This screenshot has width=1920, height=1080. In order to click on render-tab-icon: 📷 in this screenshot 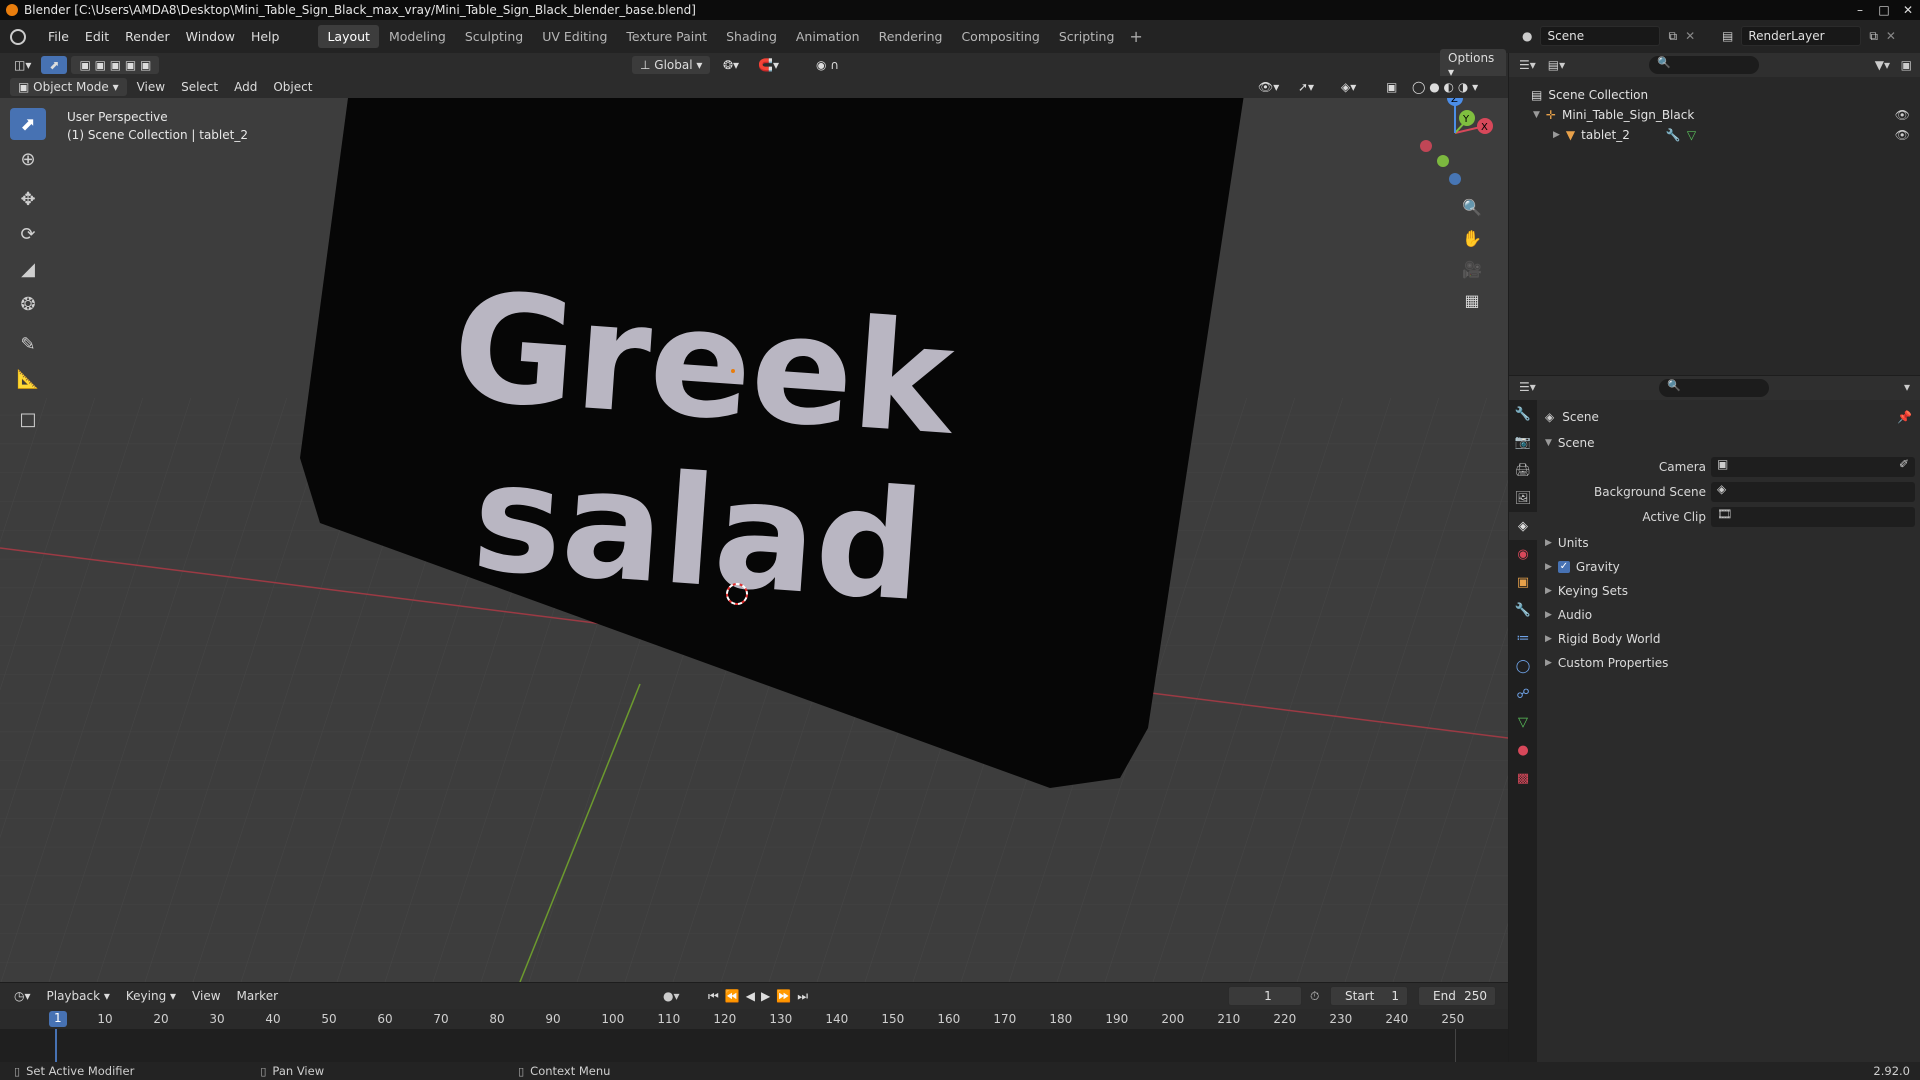, I will do `click(1523, 442)`.